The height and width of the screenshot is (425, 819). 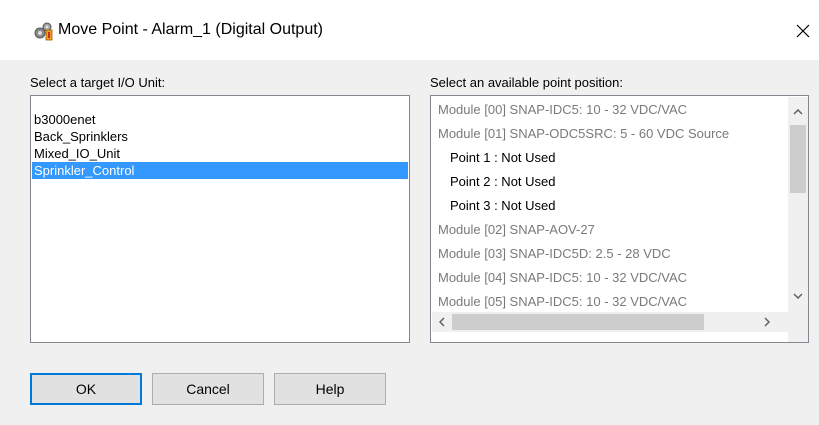 I want to click on list-item: Back_Sprinklers, so click(x=220, y=136).